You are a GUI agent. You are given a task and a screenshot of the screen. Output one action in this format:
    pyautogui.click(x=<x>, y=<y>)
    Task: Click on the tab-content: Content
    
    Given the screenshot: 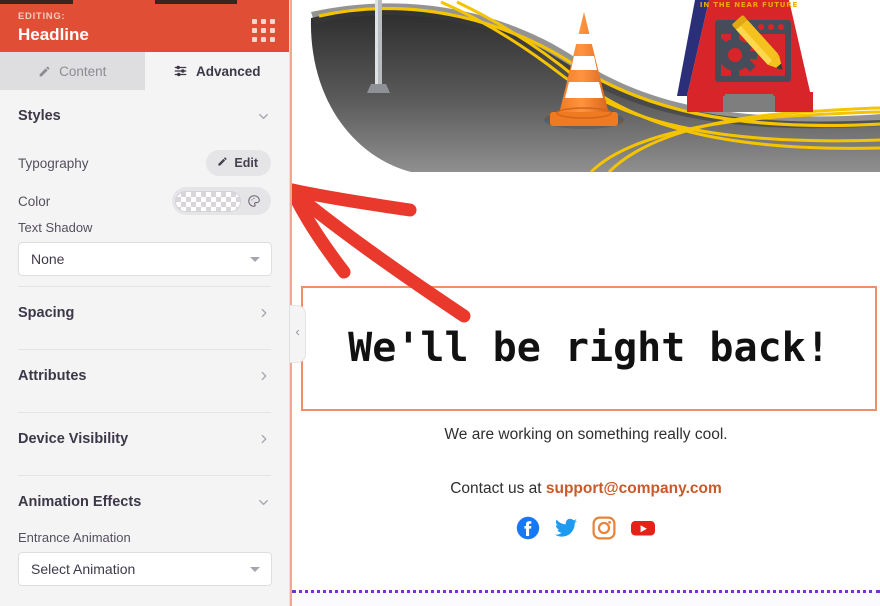 What is the action you would take?
    pyautogui.click(x=72, y=71)
    